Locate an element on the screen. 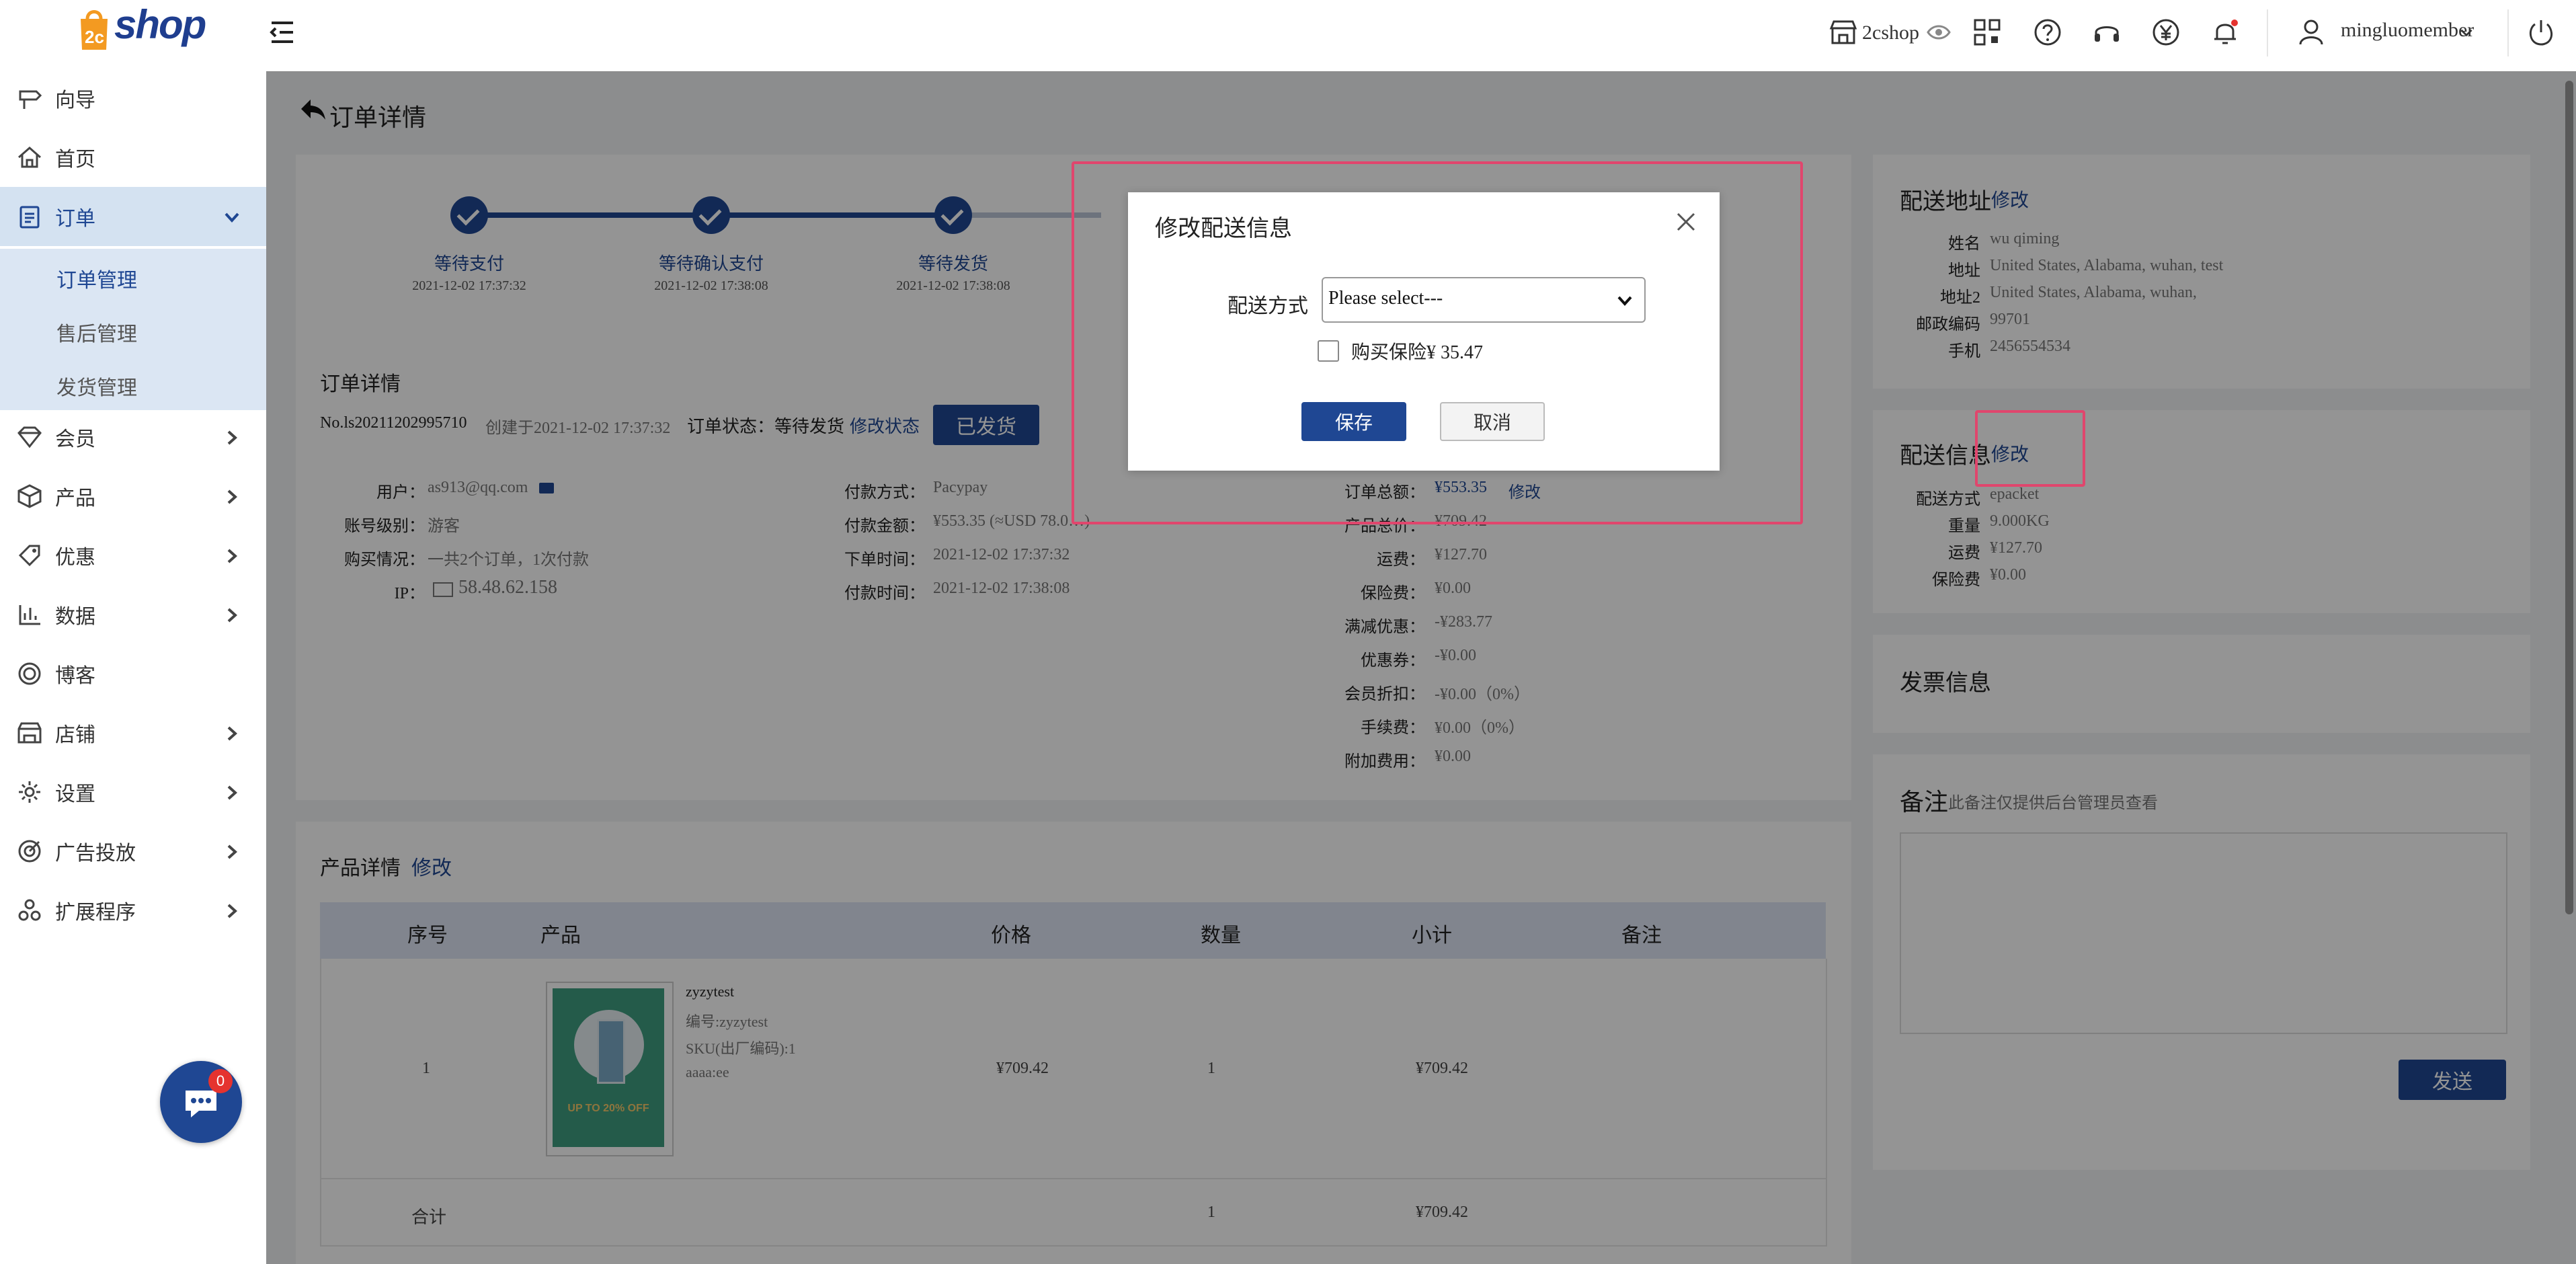  sidebar-item-members: 会员 is located at coordinates (133, 437).